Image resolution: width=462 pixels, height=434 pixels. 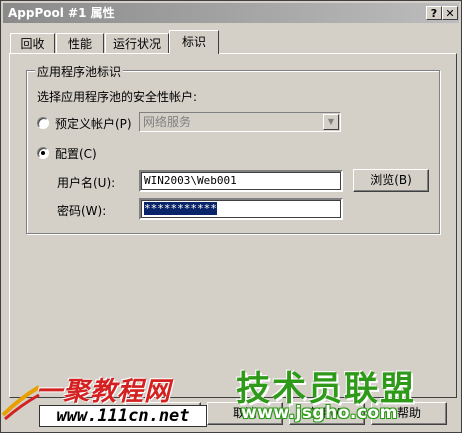 What do you see at coordinates (331, 122) in the screenshot?
I see `chevron-down-icon: ▼` at bounding box center [331, 122].